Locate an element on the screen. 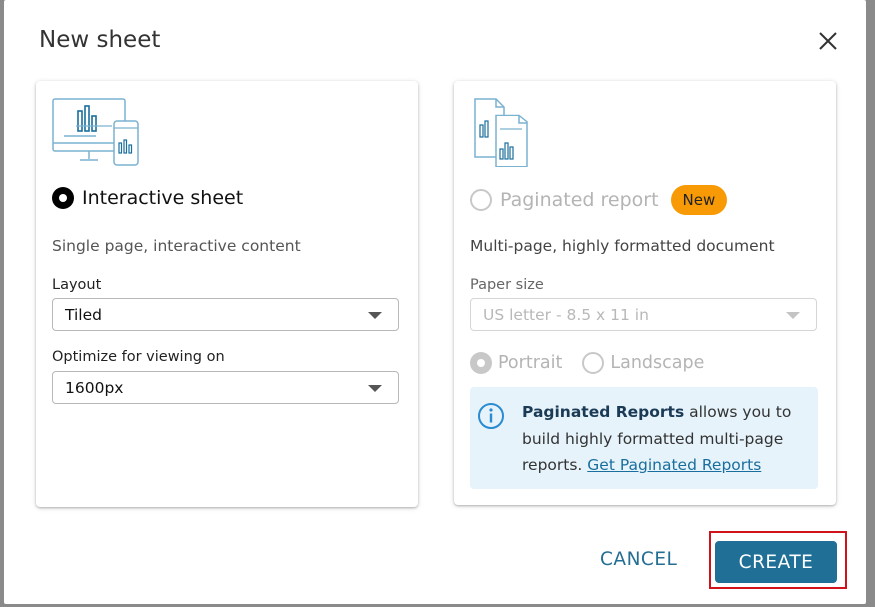 The image size is (875, 607). paginated-report-label: Paginated report is located at coordinates (579, 200).